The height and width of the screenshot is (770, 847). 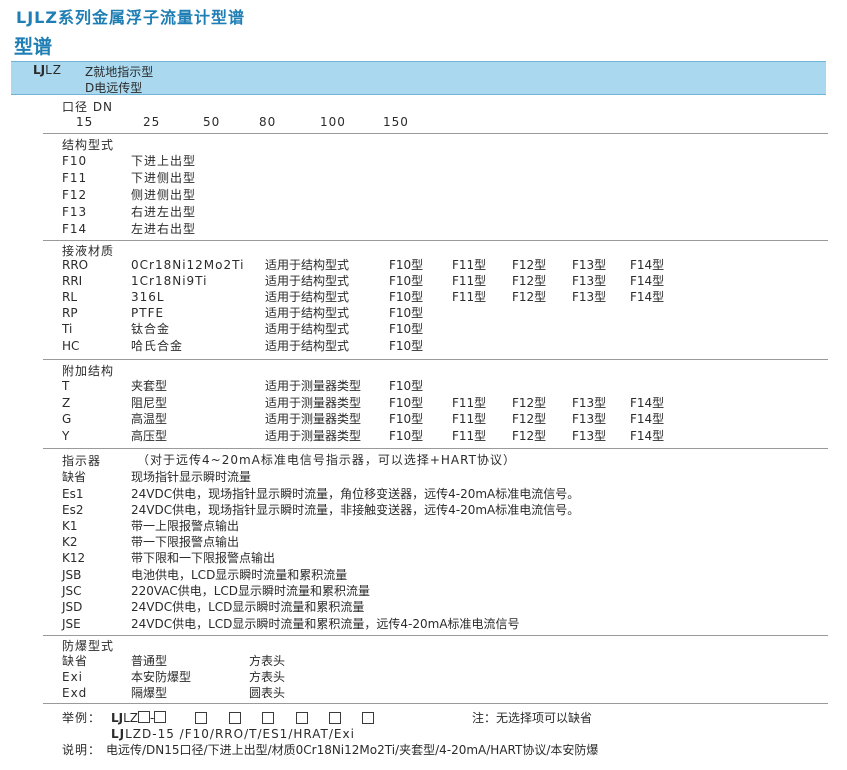 I want to click on indicator-desc: 220VAC供电，LCD显示瞬时流量和累积流量, so click(x=251, y=591).